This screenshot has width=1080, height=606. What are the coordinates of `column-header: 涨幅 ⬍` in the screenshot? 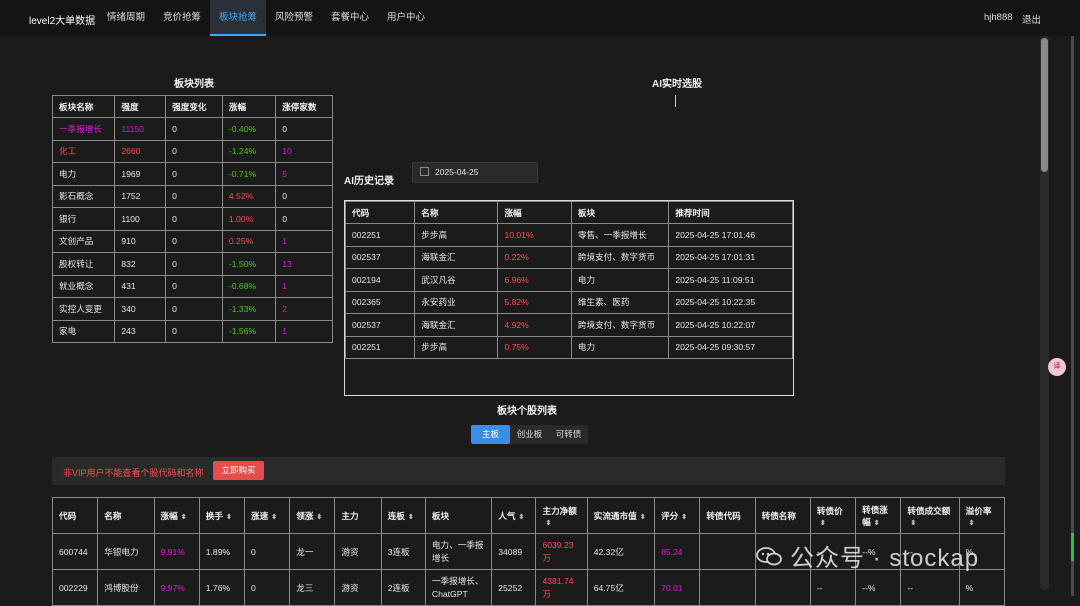 It's located at (176, 515).